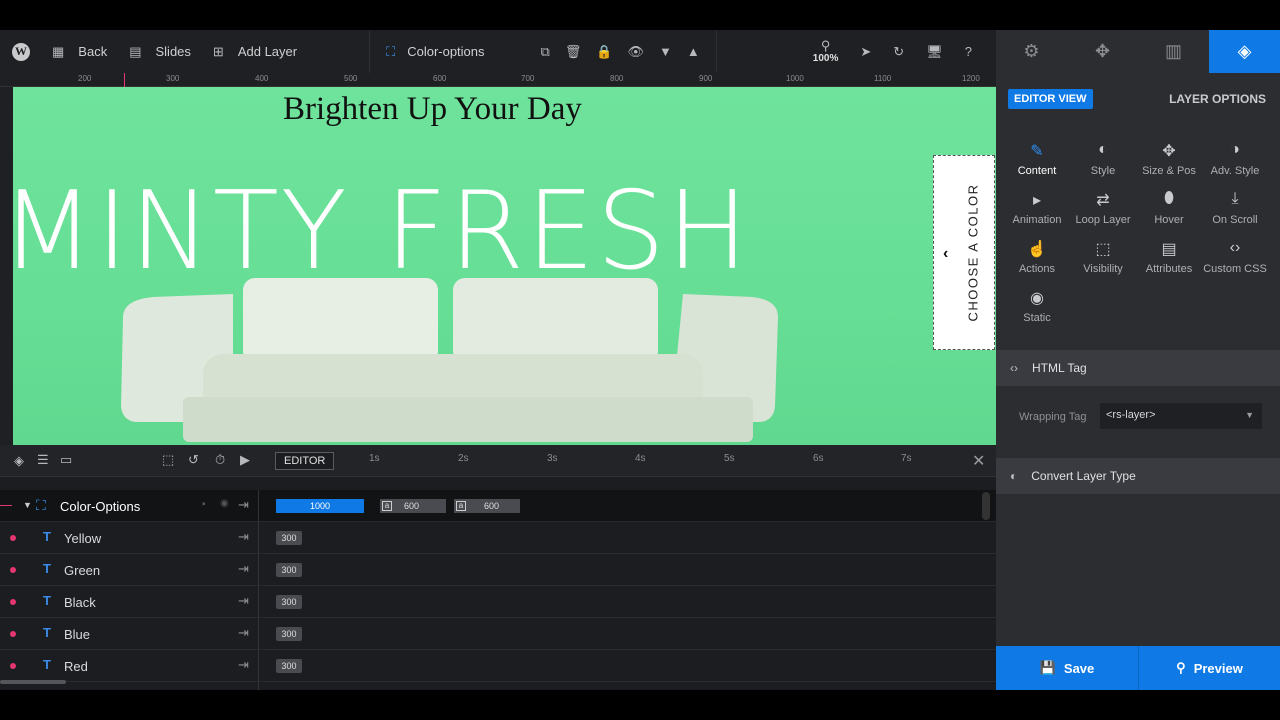 This screenshot has height=720, width=1280. I want to click on settings-tab: ⚙, so click(1031, 51).